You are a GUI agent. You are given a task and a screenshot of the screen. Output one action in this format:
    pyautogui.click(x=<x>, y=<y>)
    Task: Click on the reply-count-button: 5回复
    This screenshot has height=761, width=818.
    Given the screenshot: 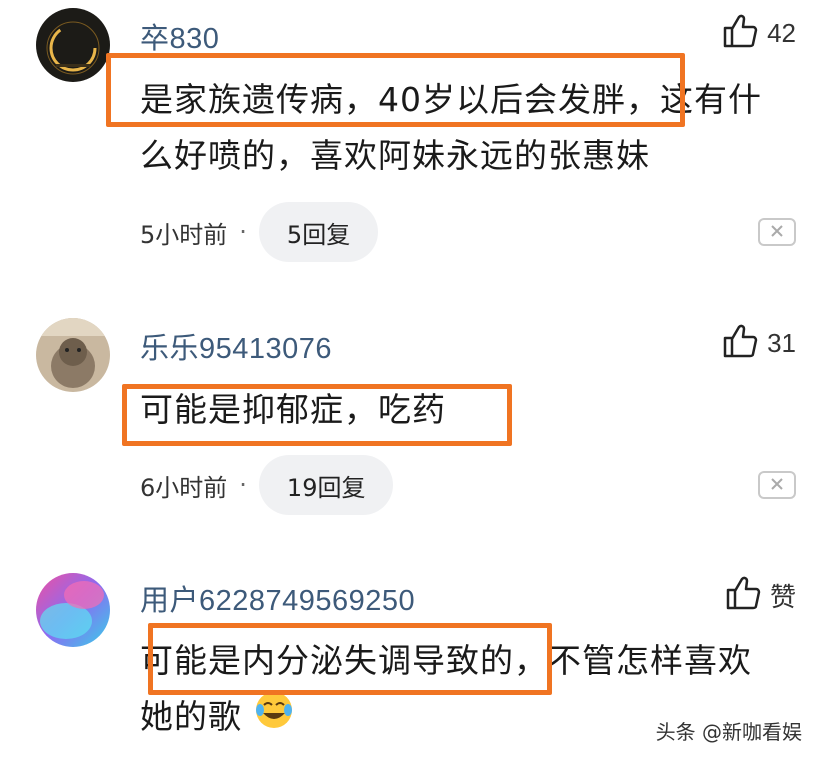 What is the action you would take?
    pyautogui.click(x=318, y=232)
    